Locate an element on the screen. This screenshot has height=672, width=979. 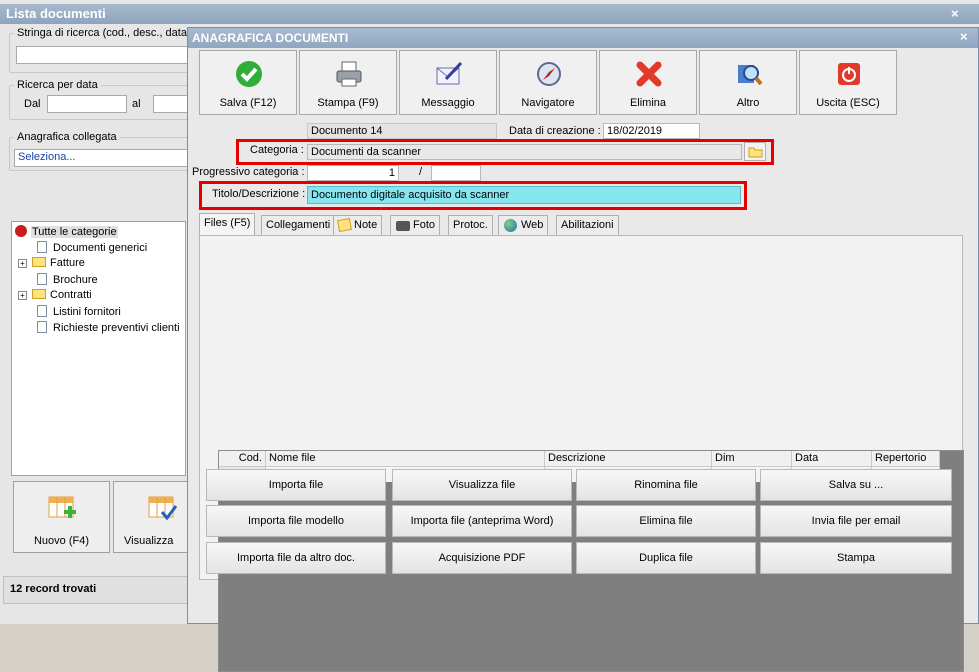
search-label: Stringa di ricerca (cod., desc., data is located at coordinates (102, 33).